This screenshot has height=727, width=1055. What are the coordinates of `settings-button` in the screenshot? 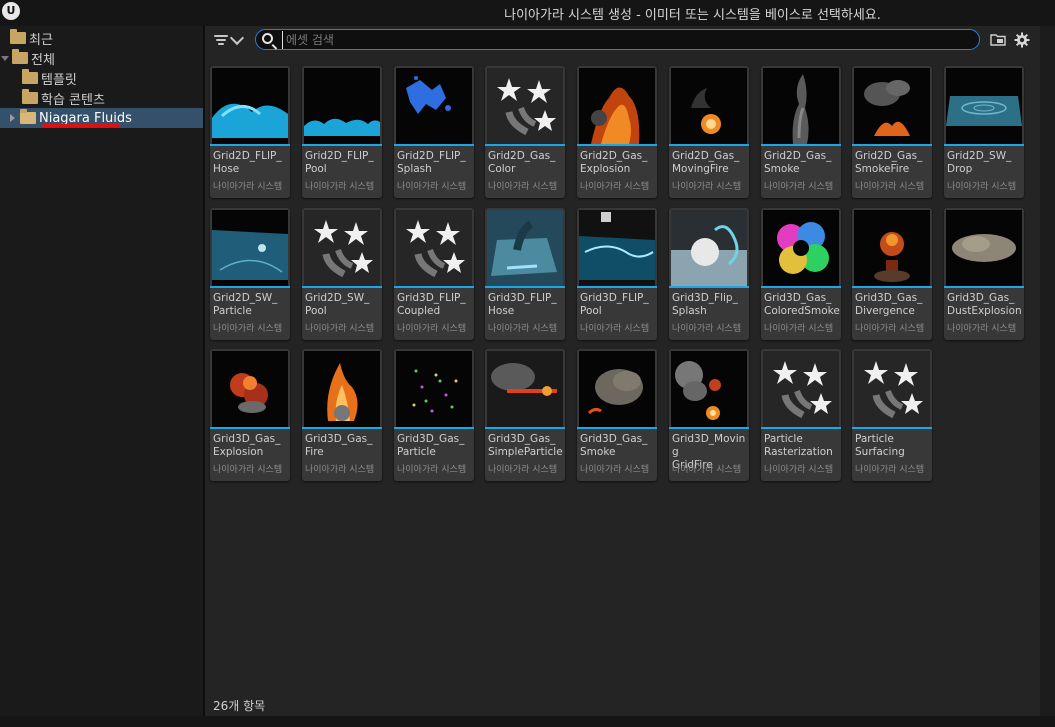 It's located at (1022, 40).